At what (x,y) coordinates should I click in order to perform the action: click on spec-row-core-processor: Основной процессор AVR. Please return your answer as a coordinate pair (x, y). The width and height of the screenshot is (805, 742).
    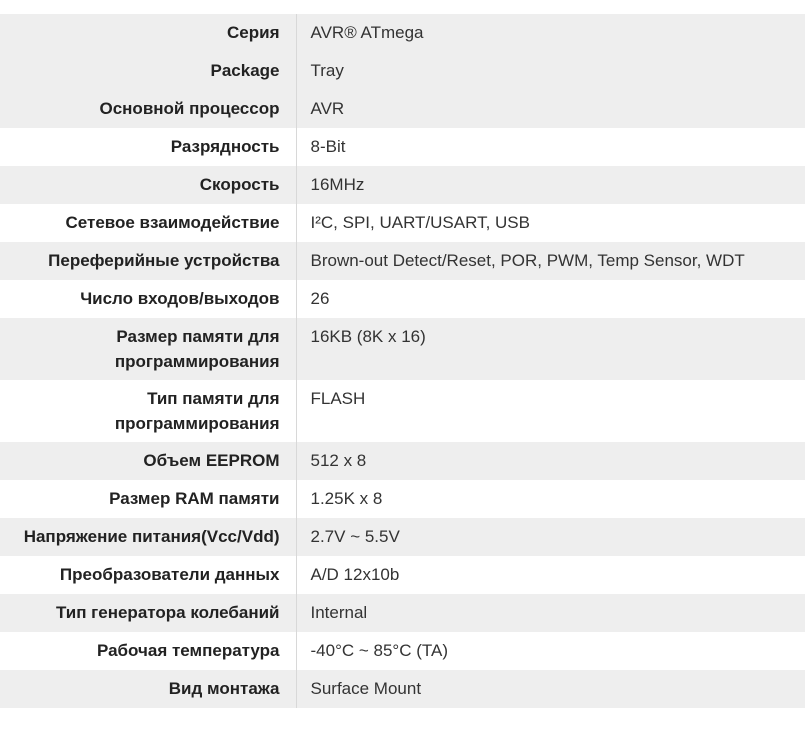
    Looking at the image, I should click on (402, 109).